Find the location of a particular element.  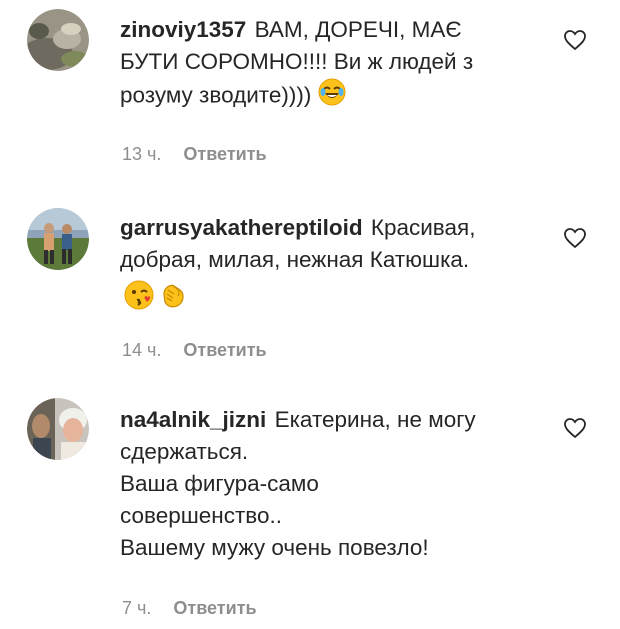

comment-time: 13 ч. is located at coordinates (142, 154).